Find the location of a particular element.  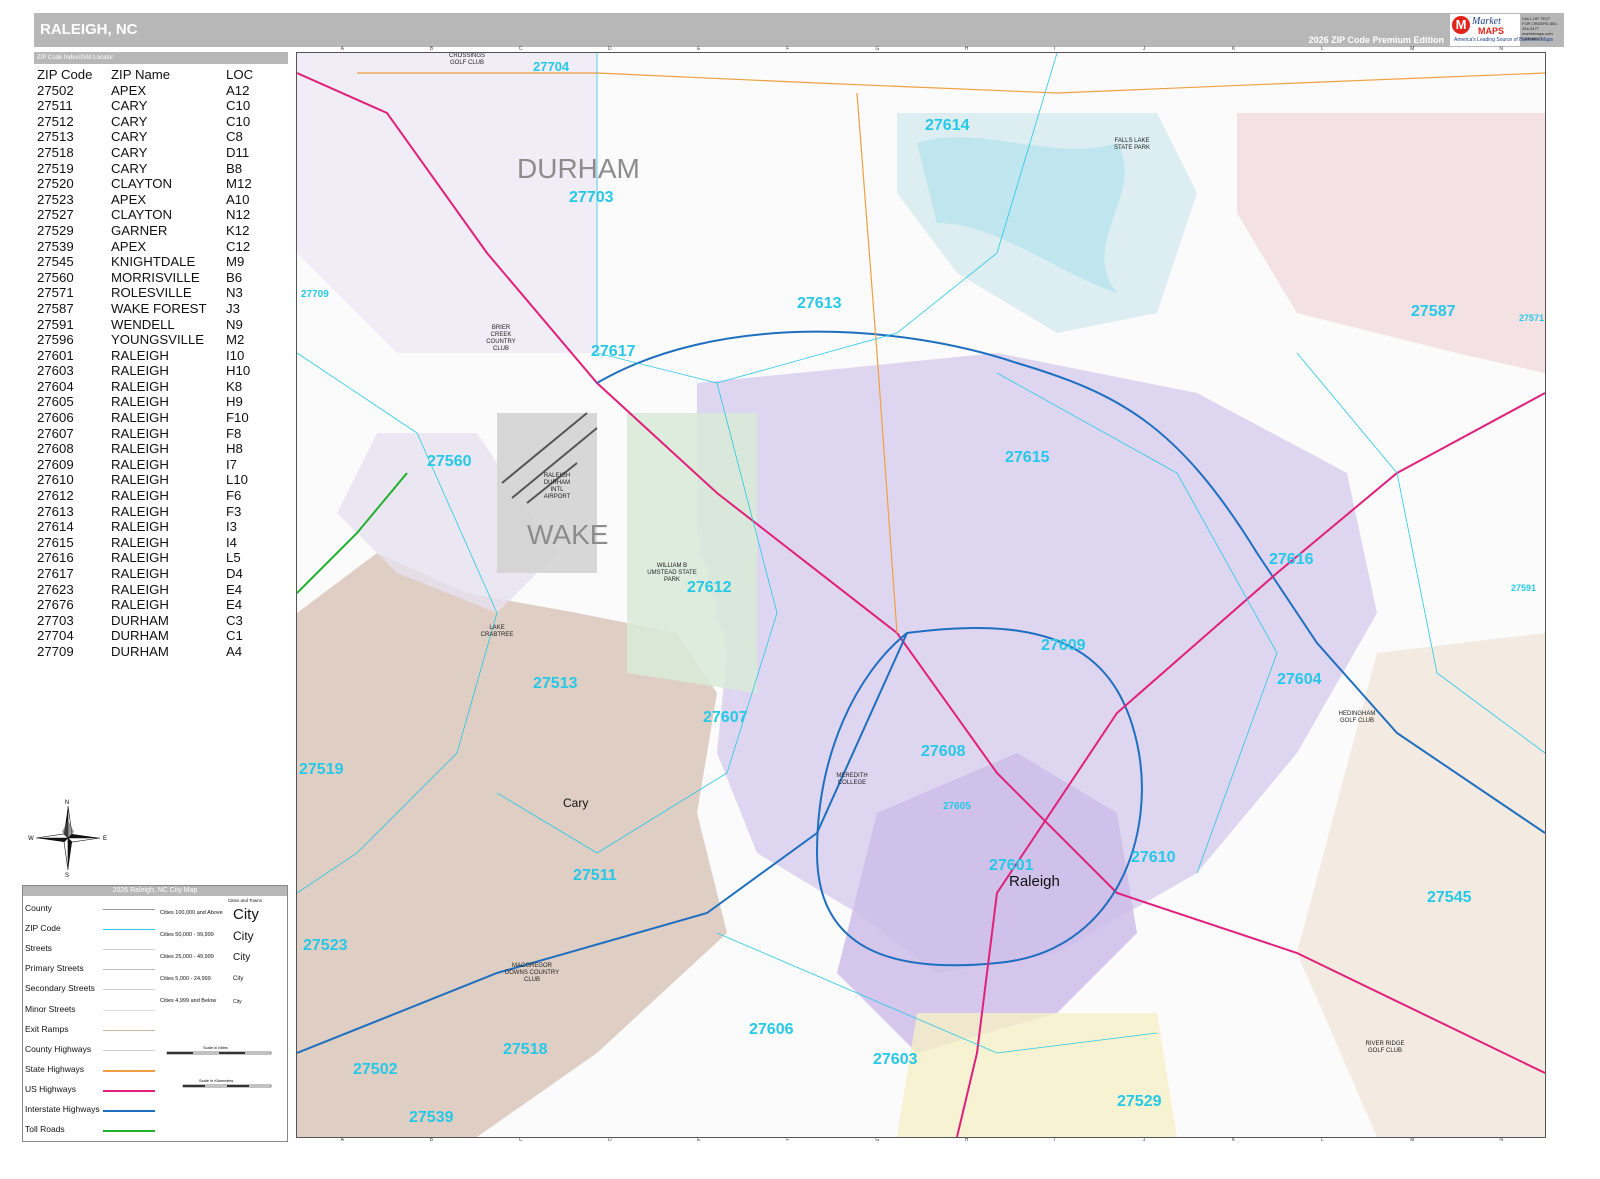

zip-code-cell: 27587 is located at coordinates (55, 308).